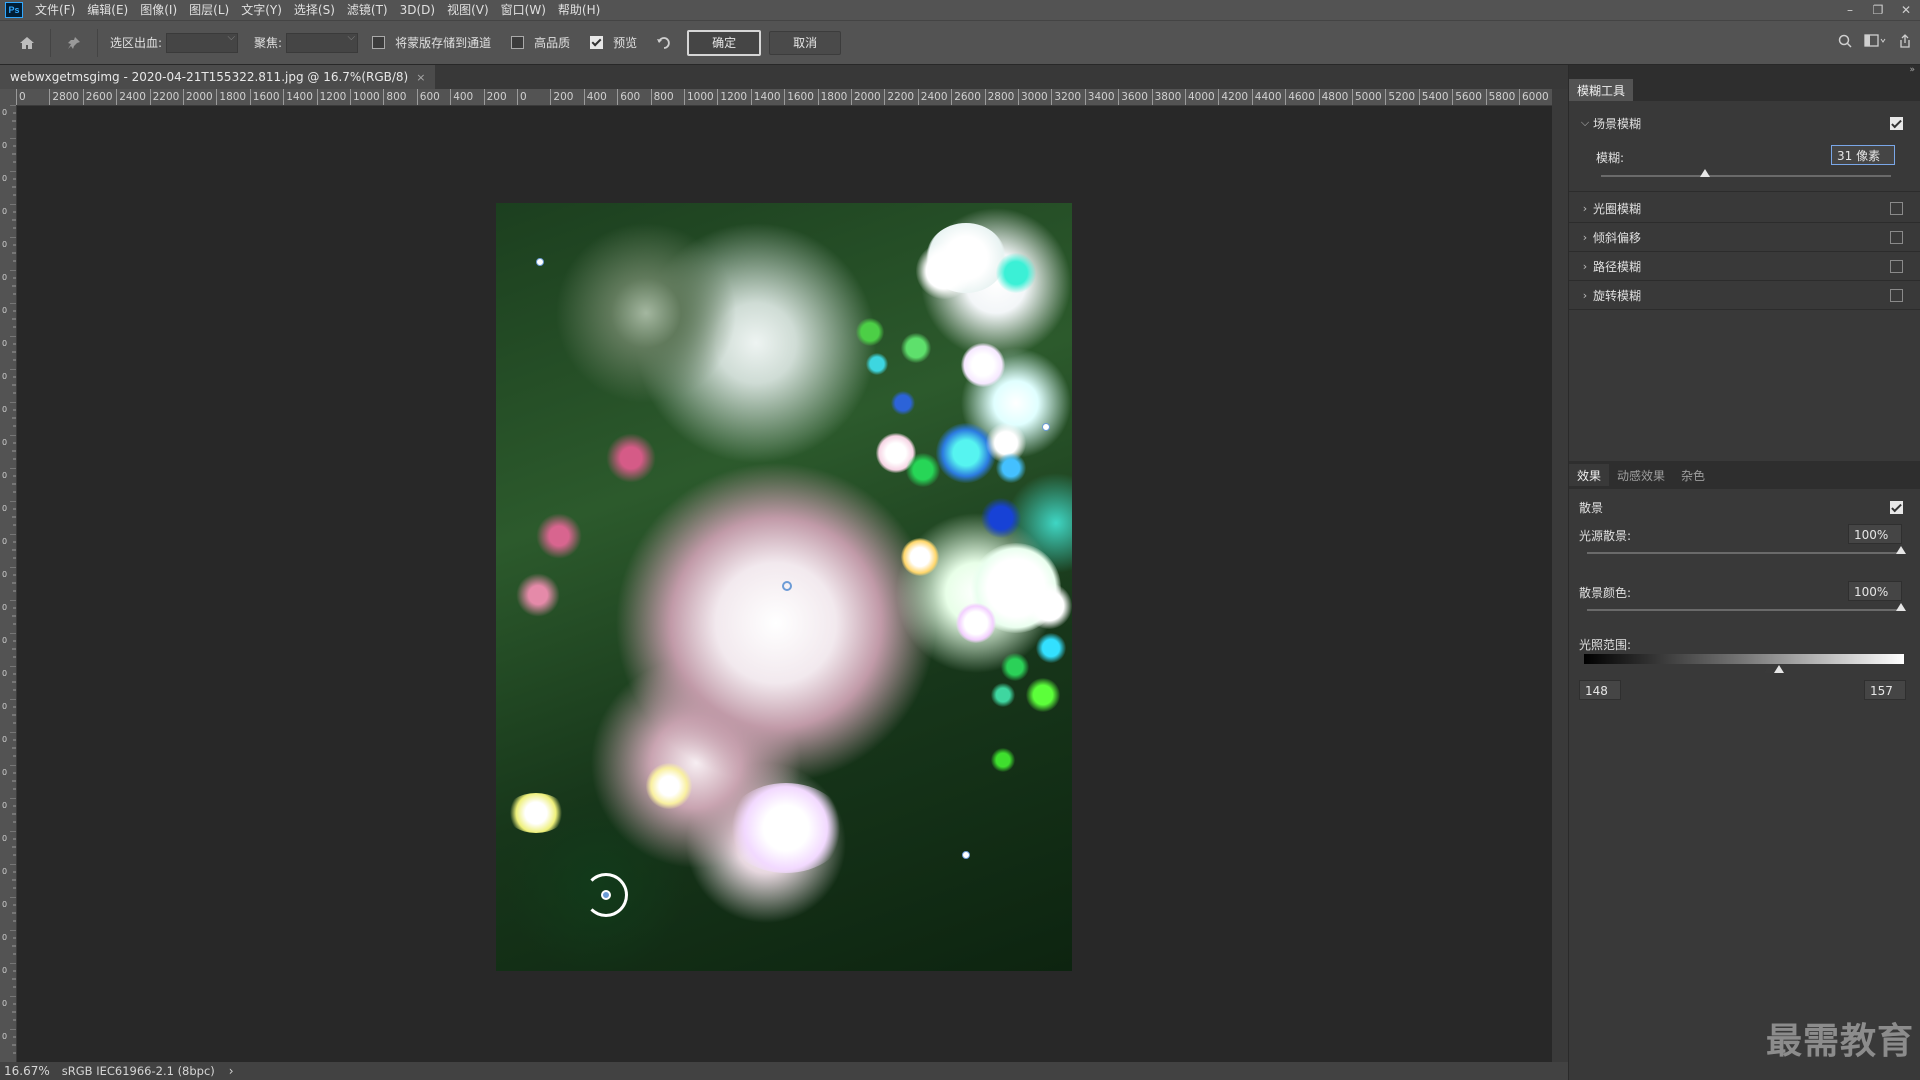 Image resolution: width=1920 pixels, height=1080 pixels. I want to click on search-icon, so click(1845, 43).